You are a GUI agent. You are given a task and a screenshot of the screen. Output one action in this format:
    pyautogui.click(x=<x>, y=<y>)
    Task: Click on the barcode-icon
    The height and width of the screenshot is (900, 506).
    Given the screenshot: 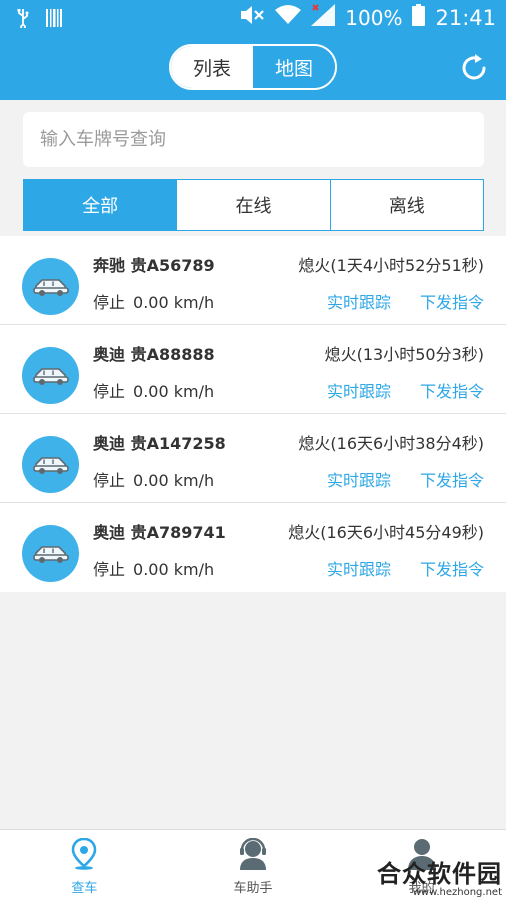 What is the action you would take?
    pyautogui.click(x=54, y=20)
    